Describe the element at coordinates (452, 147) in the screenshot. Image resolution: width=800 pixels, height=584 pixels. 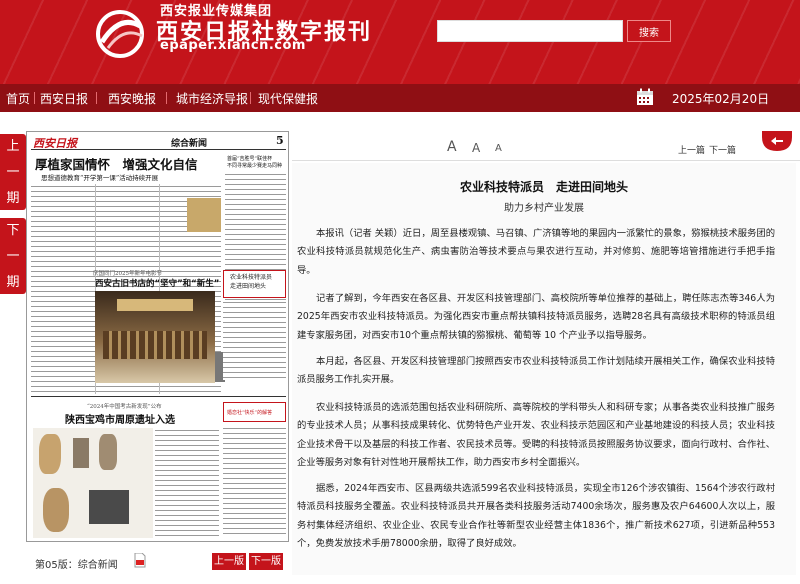
I see `font-large-button: A` at that location.